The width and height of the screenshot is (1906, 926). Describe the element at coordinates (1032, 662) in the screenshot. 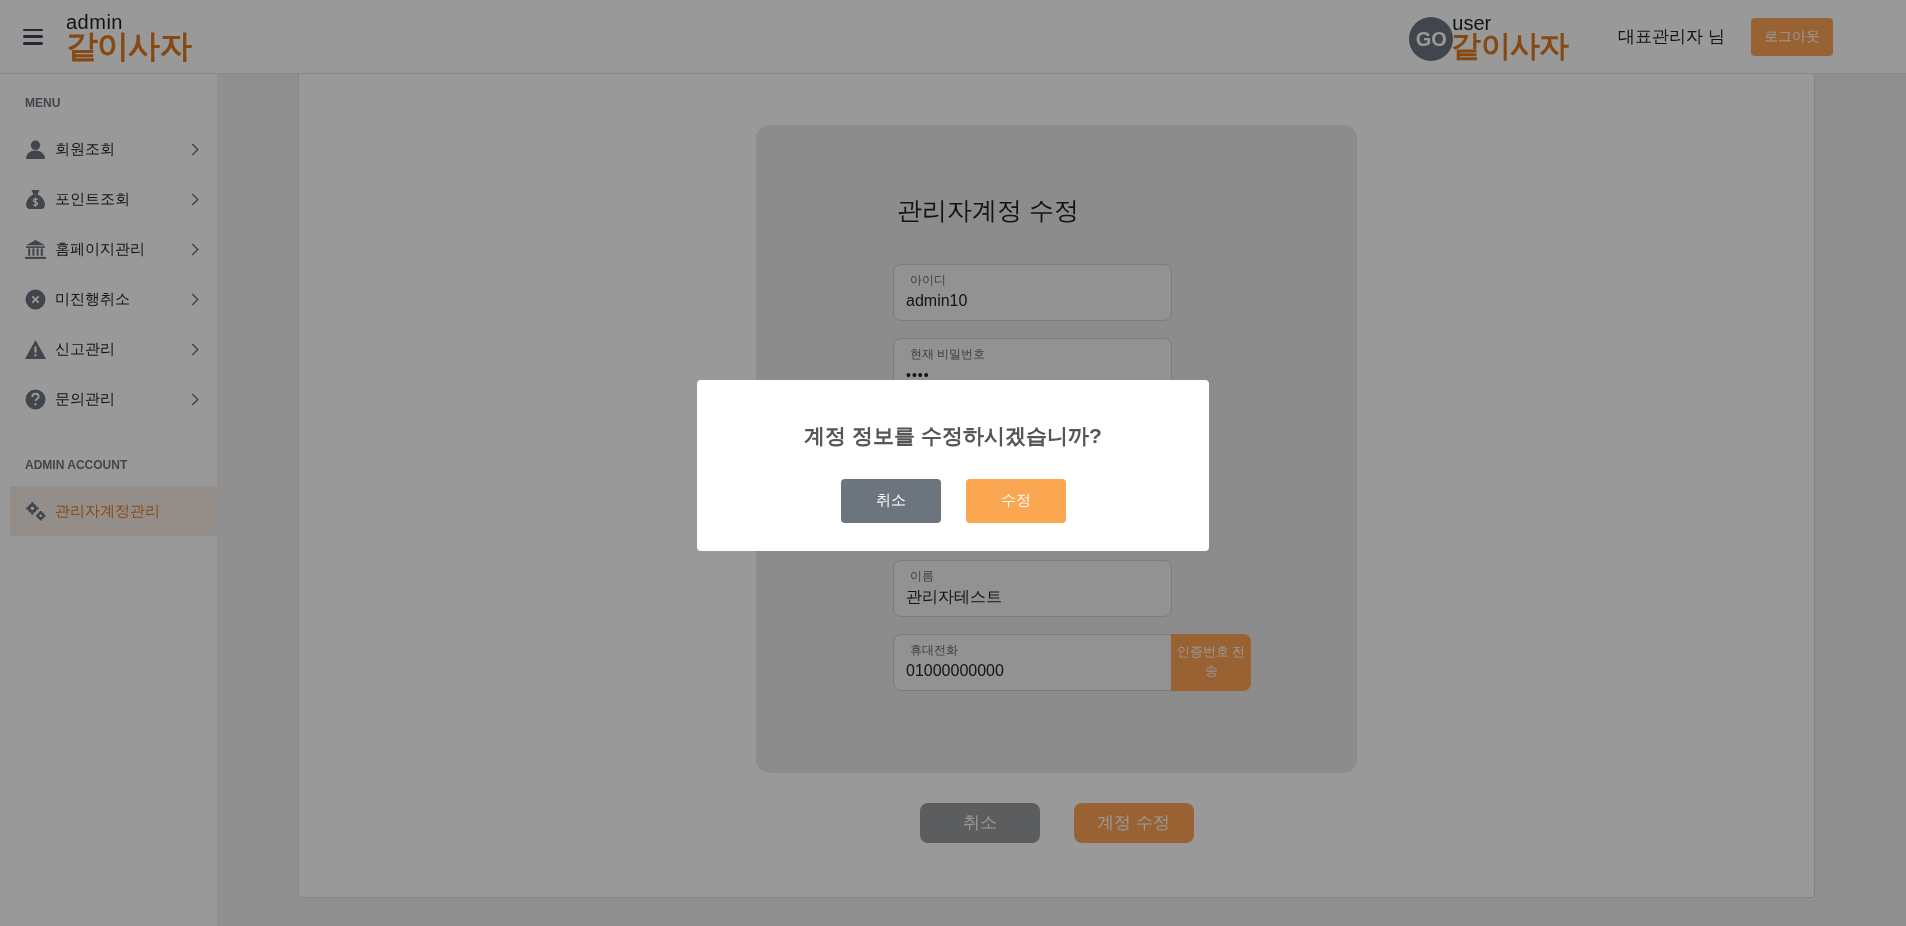

I see `input-field: 휴대전화 01000000000` at that location.